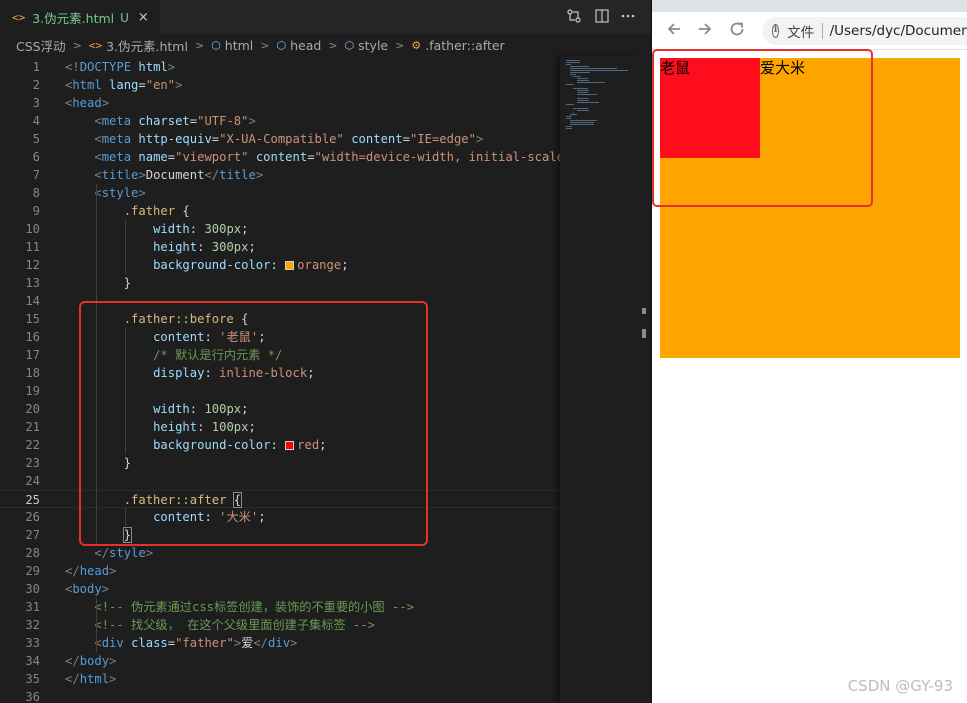 This screenshot has height=703, width=967. Describe the element at coordinates (280, 85) in the screenshot. I see `code-line: 2 <html lang="en">` at that location.